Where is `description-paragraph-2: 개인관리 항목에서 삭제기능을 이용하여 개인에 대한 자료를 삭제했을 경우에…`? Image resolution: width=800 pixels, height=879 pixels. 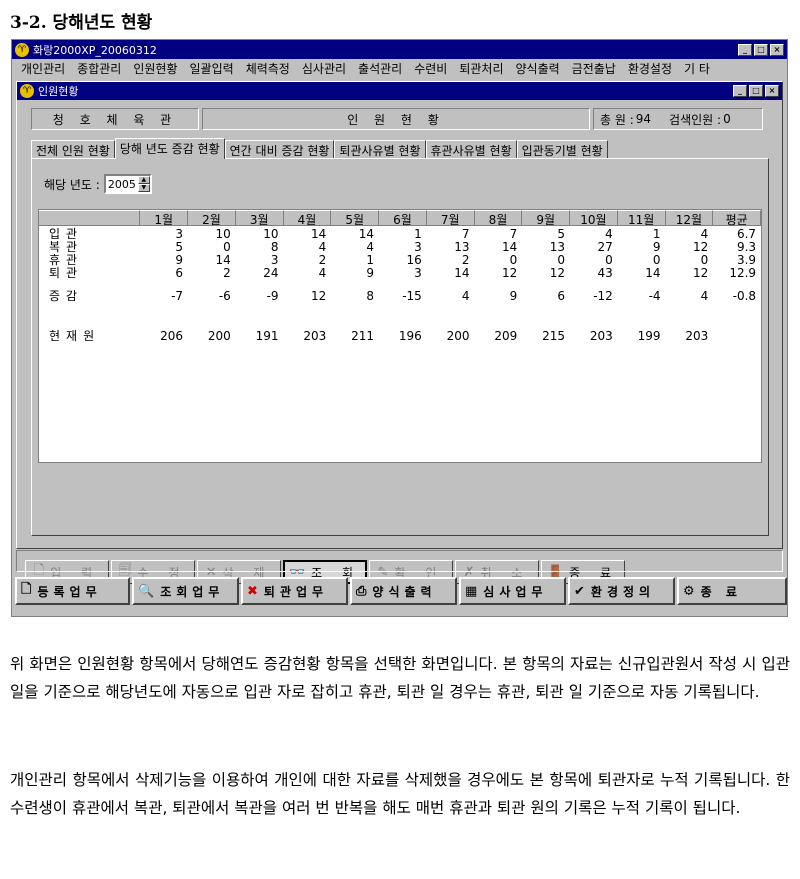 description-paragraph-2: 개인관리 항목에서 삭제기능을 이용하여 개인에 대한 자료를 삭제했을 경우에… is located at coordinates (400, 794).